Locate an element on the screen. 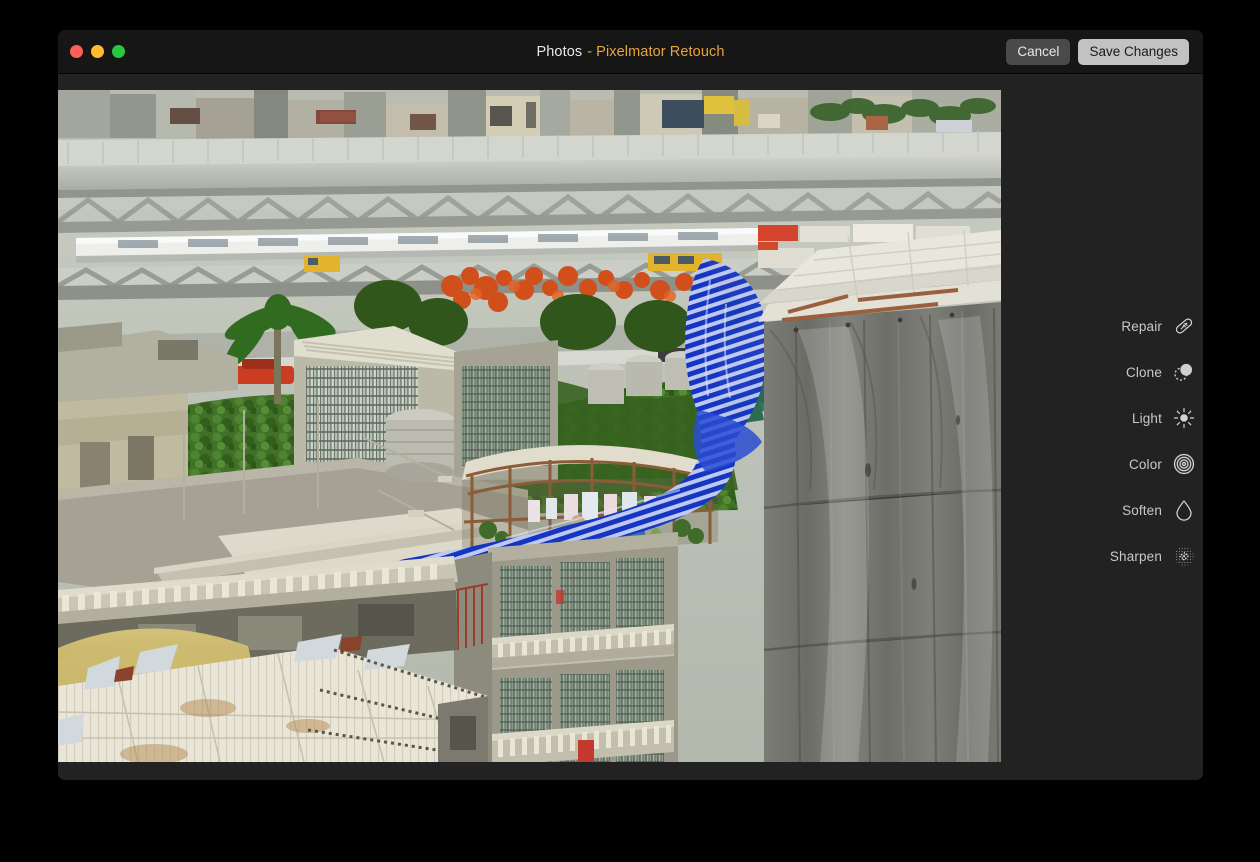  stipple-circle-icon is located at coordinates (1184, 556).